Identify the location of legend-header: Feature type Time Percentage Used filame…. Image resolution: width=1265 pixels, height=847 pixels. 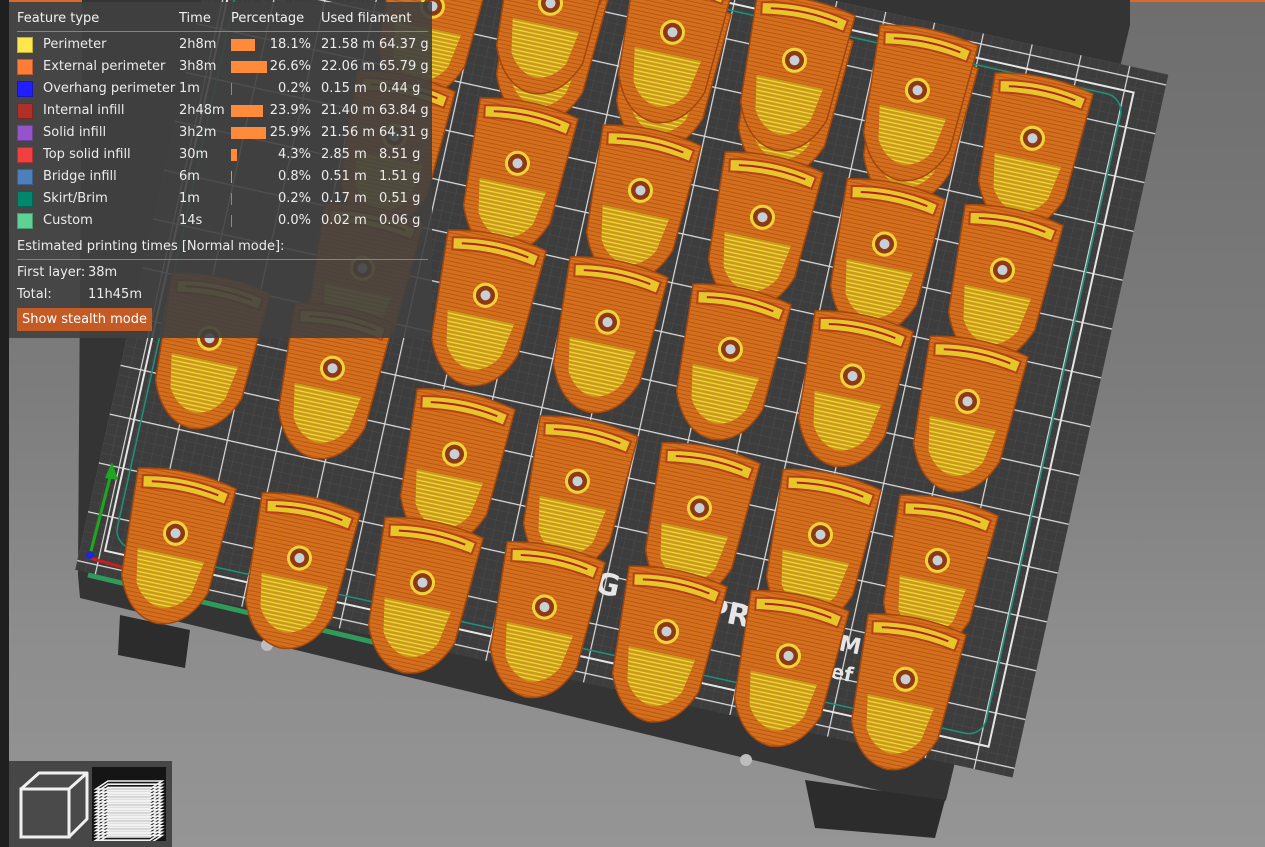
(220, 19).